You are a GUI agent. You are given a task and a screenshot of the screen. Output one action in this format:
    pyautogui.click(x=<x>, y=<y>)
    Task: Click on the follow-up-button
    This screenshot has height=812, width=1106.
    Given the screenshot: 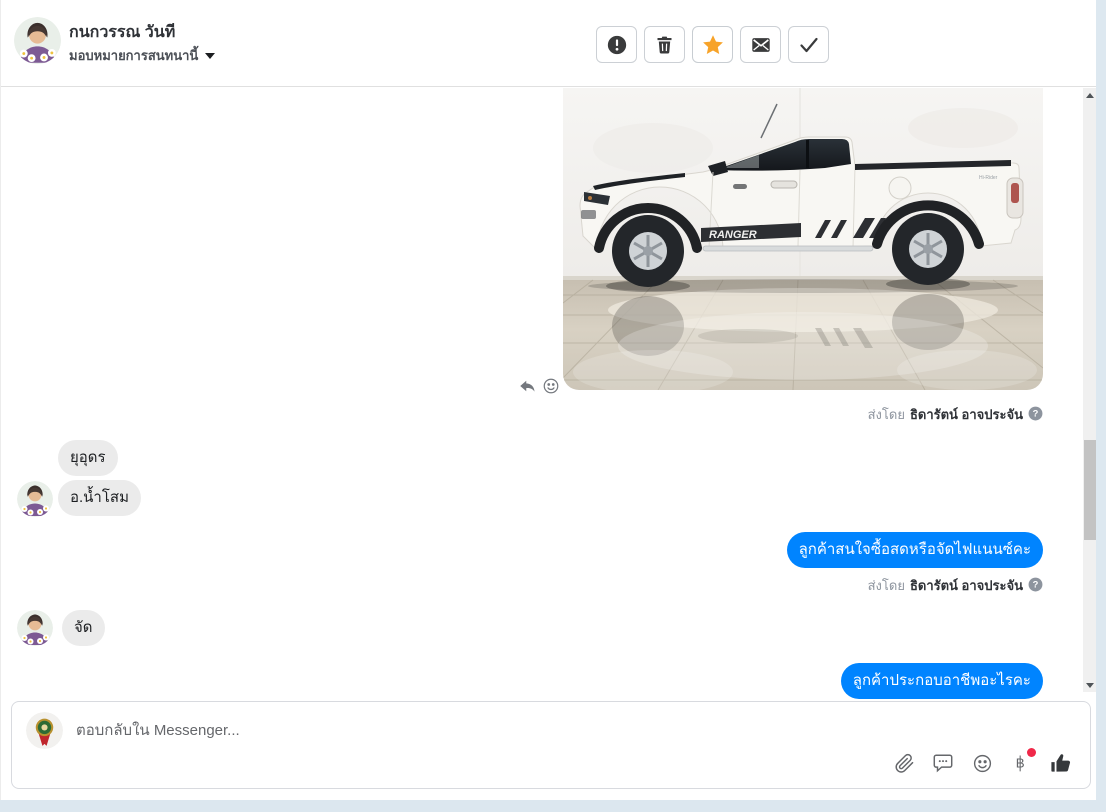 What is the action you would take?
    pyautogui.click(x=712, y=44)
    